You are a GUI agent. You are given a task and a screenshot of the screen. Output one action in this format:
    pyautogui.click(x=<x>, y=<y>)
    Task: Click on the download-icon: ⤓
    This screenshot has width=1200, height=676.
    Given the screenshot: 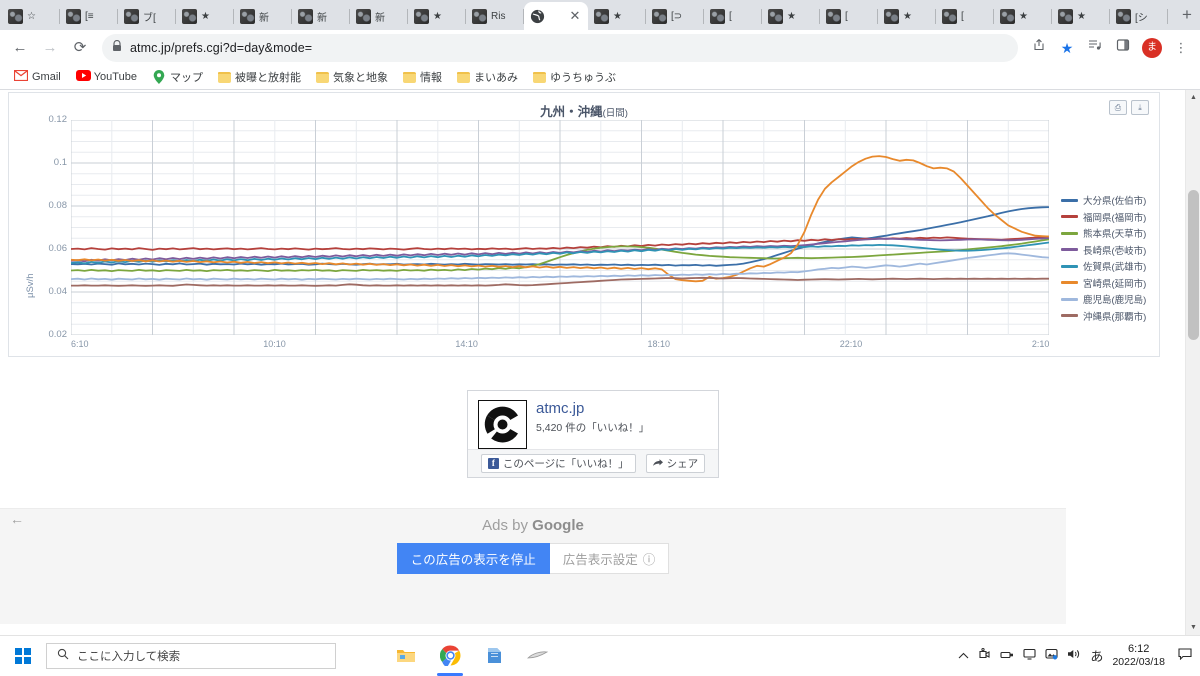 What is the action you would take?
    pyautogui.click(x=1140, y=107)
    